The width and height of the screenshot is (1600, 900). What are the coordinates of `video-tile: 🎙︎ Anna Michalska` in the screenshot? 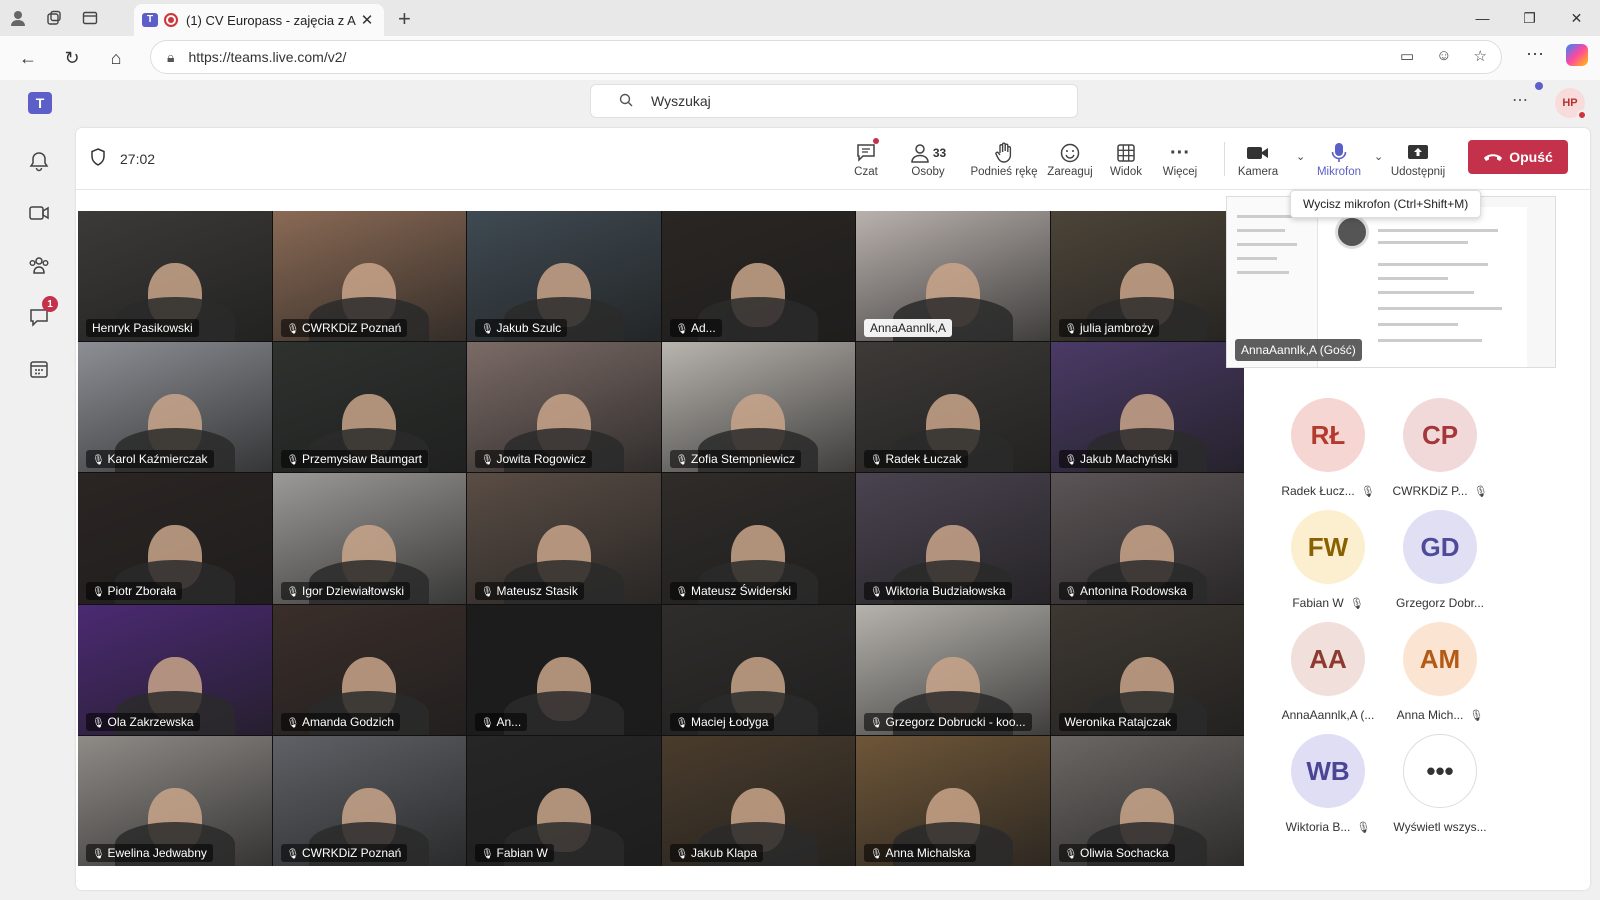 It's located at (953, 800).